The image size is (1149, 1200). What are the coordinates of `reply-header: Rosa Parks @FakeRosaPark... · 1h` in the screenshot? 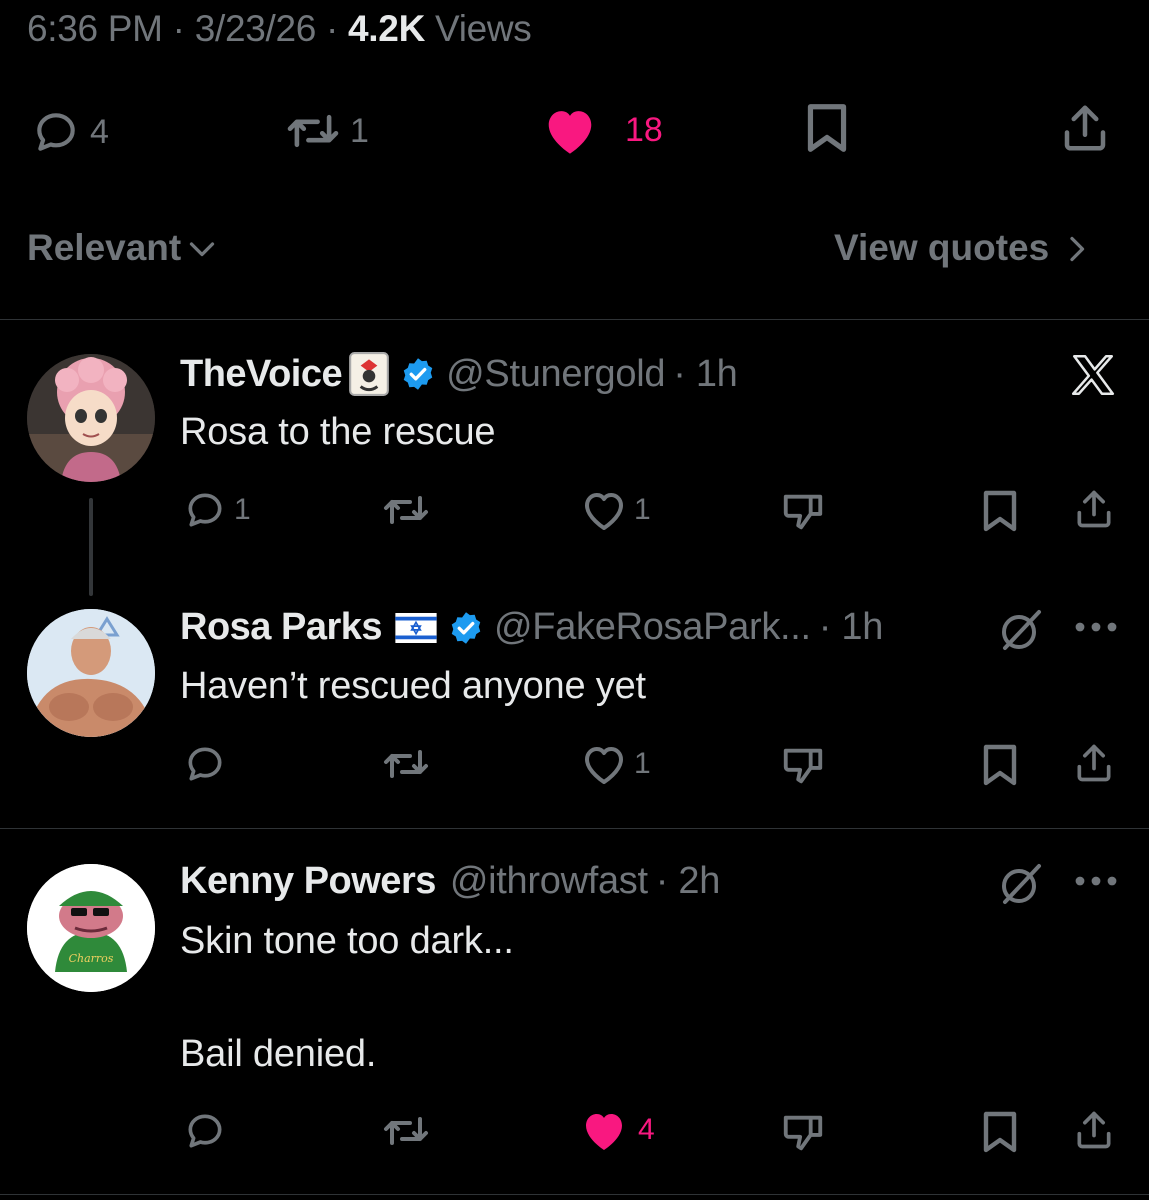 It's located at (531, 627).